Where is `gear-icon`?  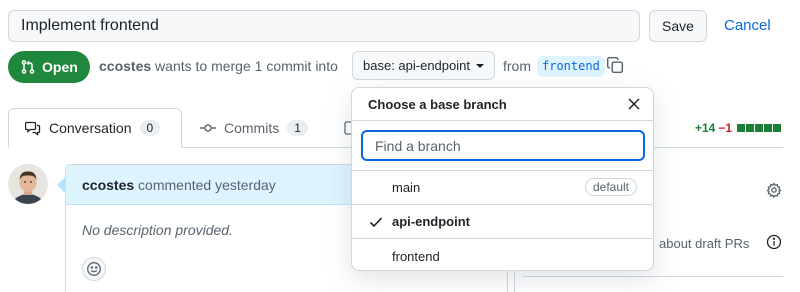 gear-icon is located at coordinates (774, 190).